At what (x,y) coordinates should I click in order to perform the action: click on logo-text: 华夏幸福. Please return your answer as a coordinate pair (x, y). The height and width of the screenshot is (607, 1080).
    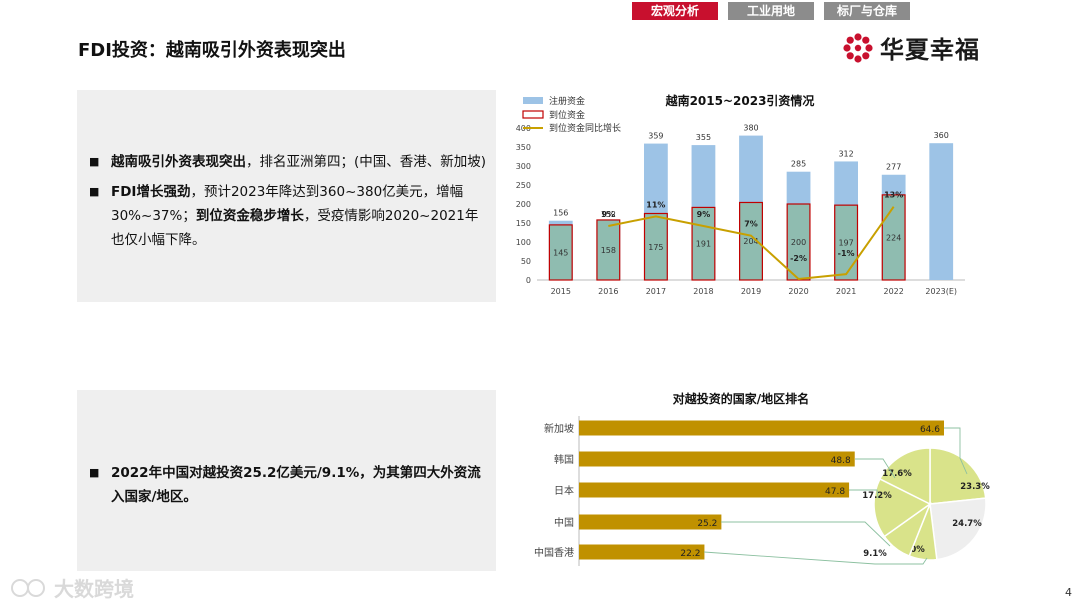
    Looking at the image, I should click on (930, 50).